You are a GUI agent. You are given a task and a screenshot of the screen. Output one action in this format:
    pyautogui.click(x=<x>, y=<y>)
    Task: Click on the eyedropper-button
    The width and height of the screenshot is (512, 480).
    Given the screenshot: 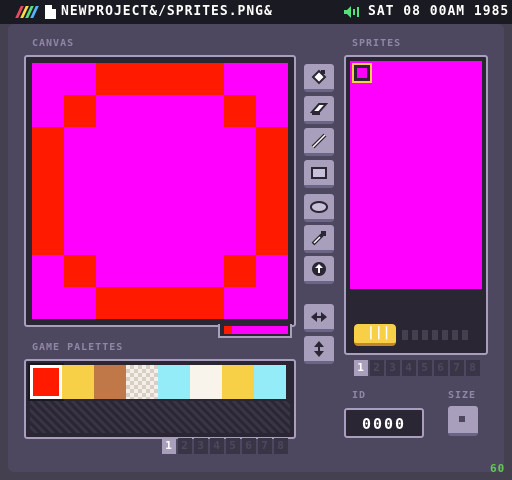 What is the action you would take?
    pyautogui.click(x=319, y=239)
    